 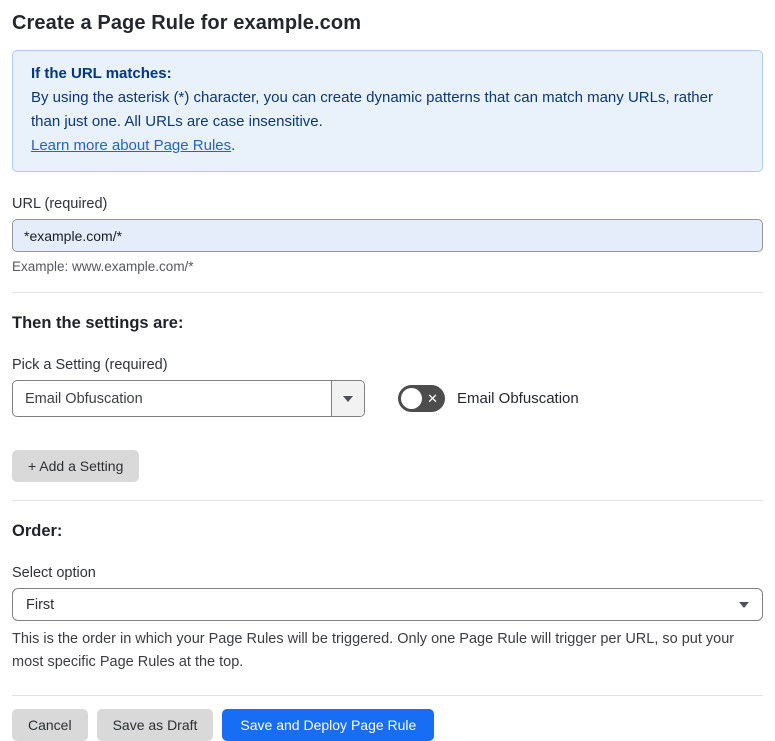 What do you see at coordinates (40, 604) in the screenshot?
I see `order-select-value: First` at bounding box center [40, 604].